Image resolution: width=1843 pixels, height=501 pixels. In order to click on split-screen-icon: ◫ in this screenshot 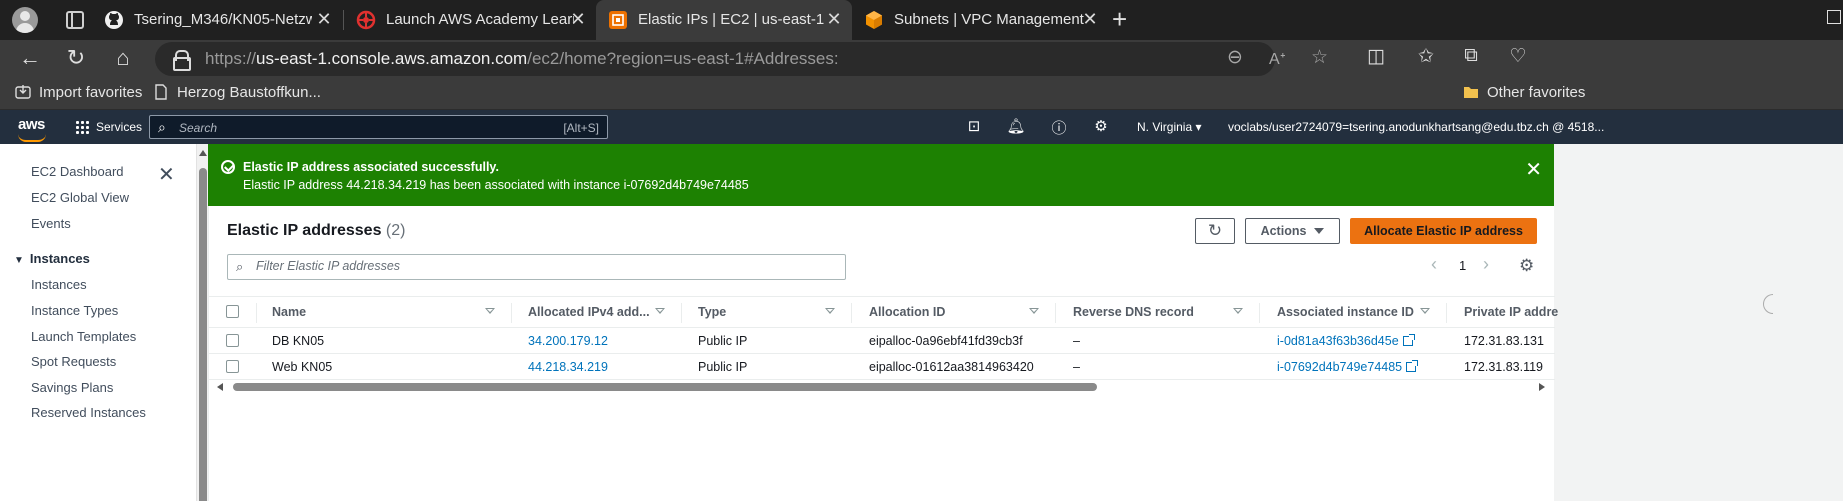, I will do `click(1376, 56)`.